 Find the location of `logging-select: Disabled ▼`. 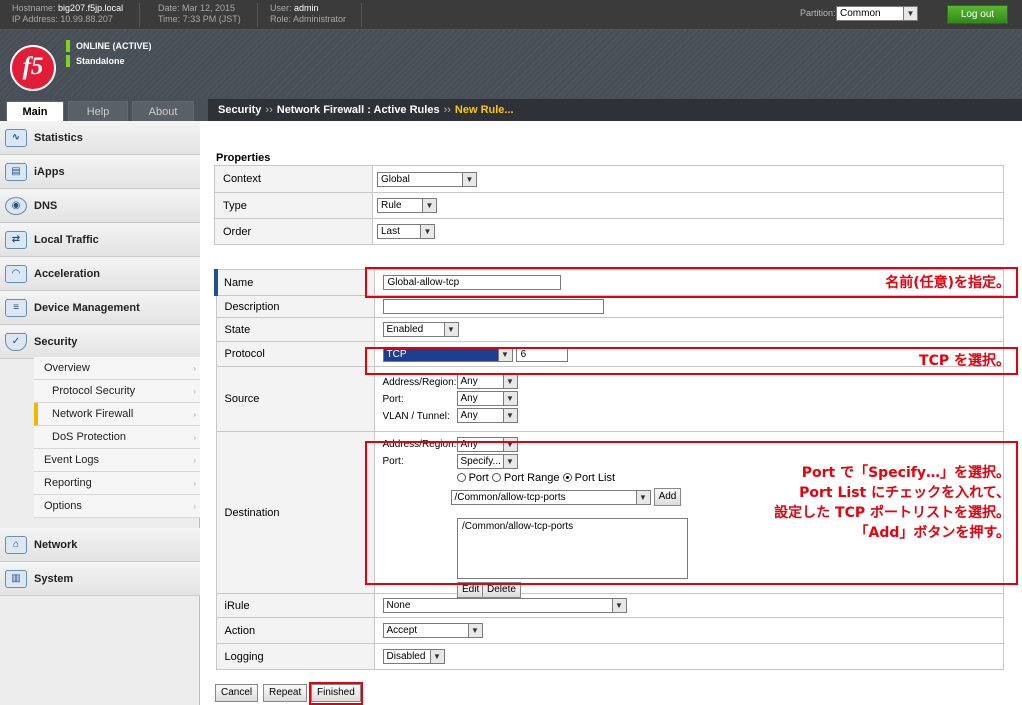

logging-select: Disabled ▼ is located at coordinates (413, 656).